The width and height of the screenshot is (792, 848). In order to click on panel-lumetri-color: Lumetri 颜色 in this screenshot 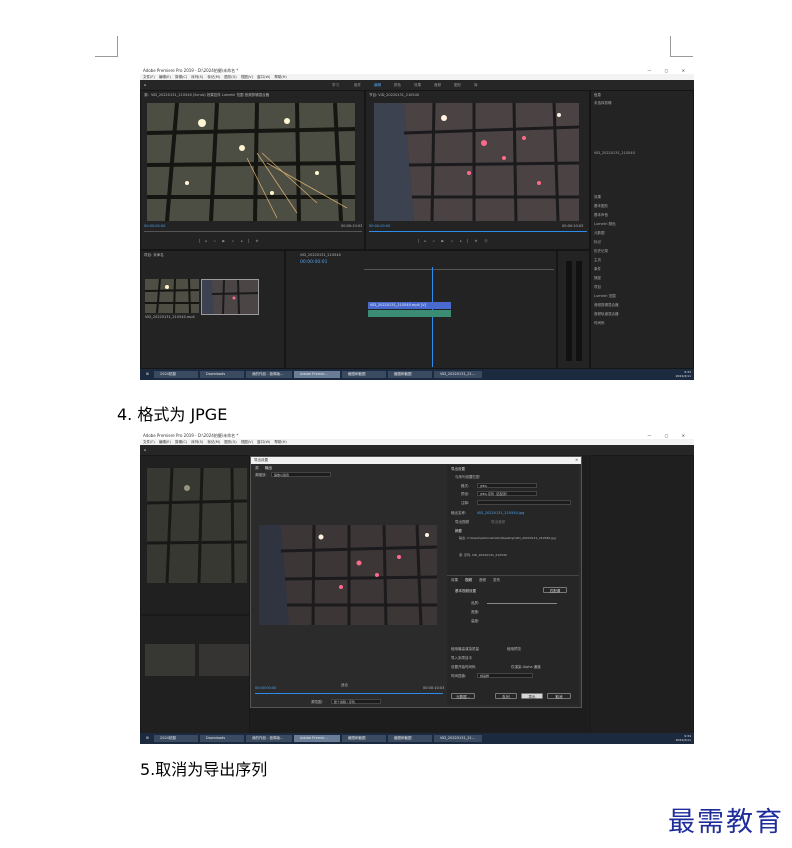, I will do `click(605, 224)`.